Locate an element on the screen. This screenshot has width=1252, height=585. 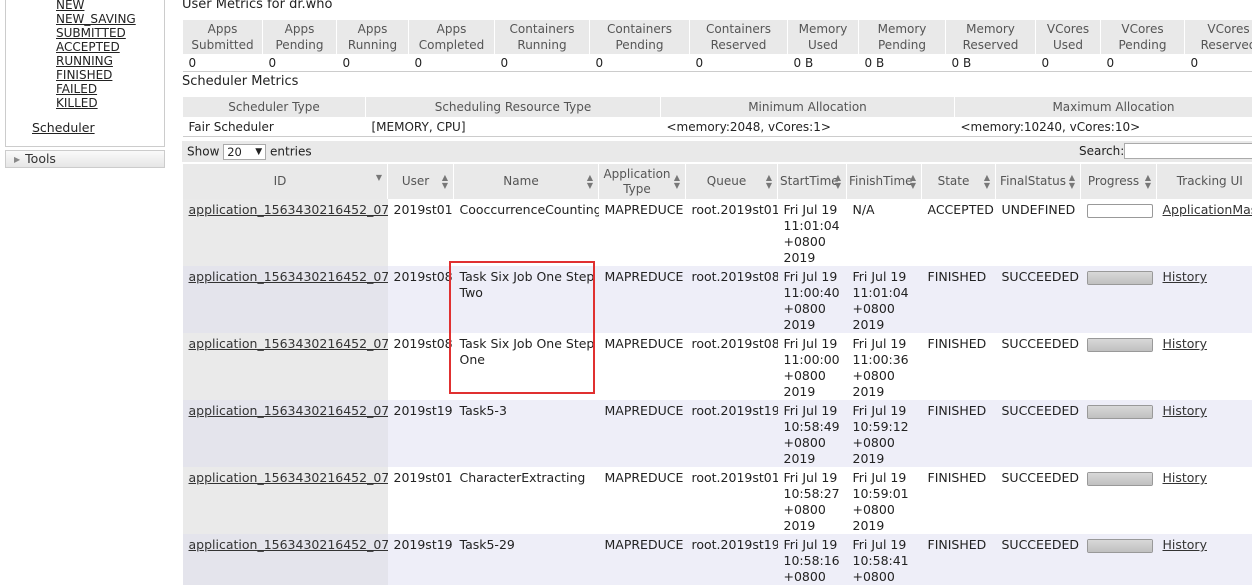
scheduler-value: <memory:10240, vCores:10> is located at coordinates (1103, 127).